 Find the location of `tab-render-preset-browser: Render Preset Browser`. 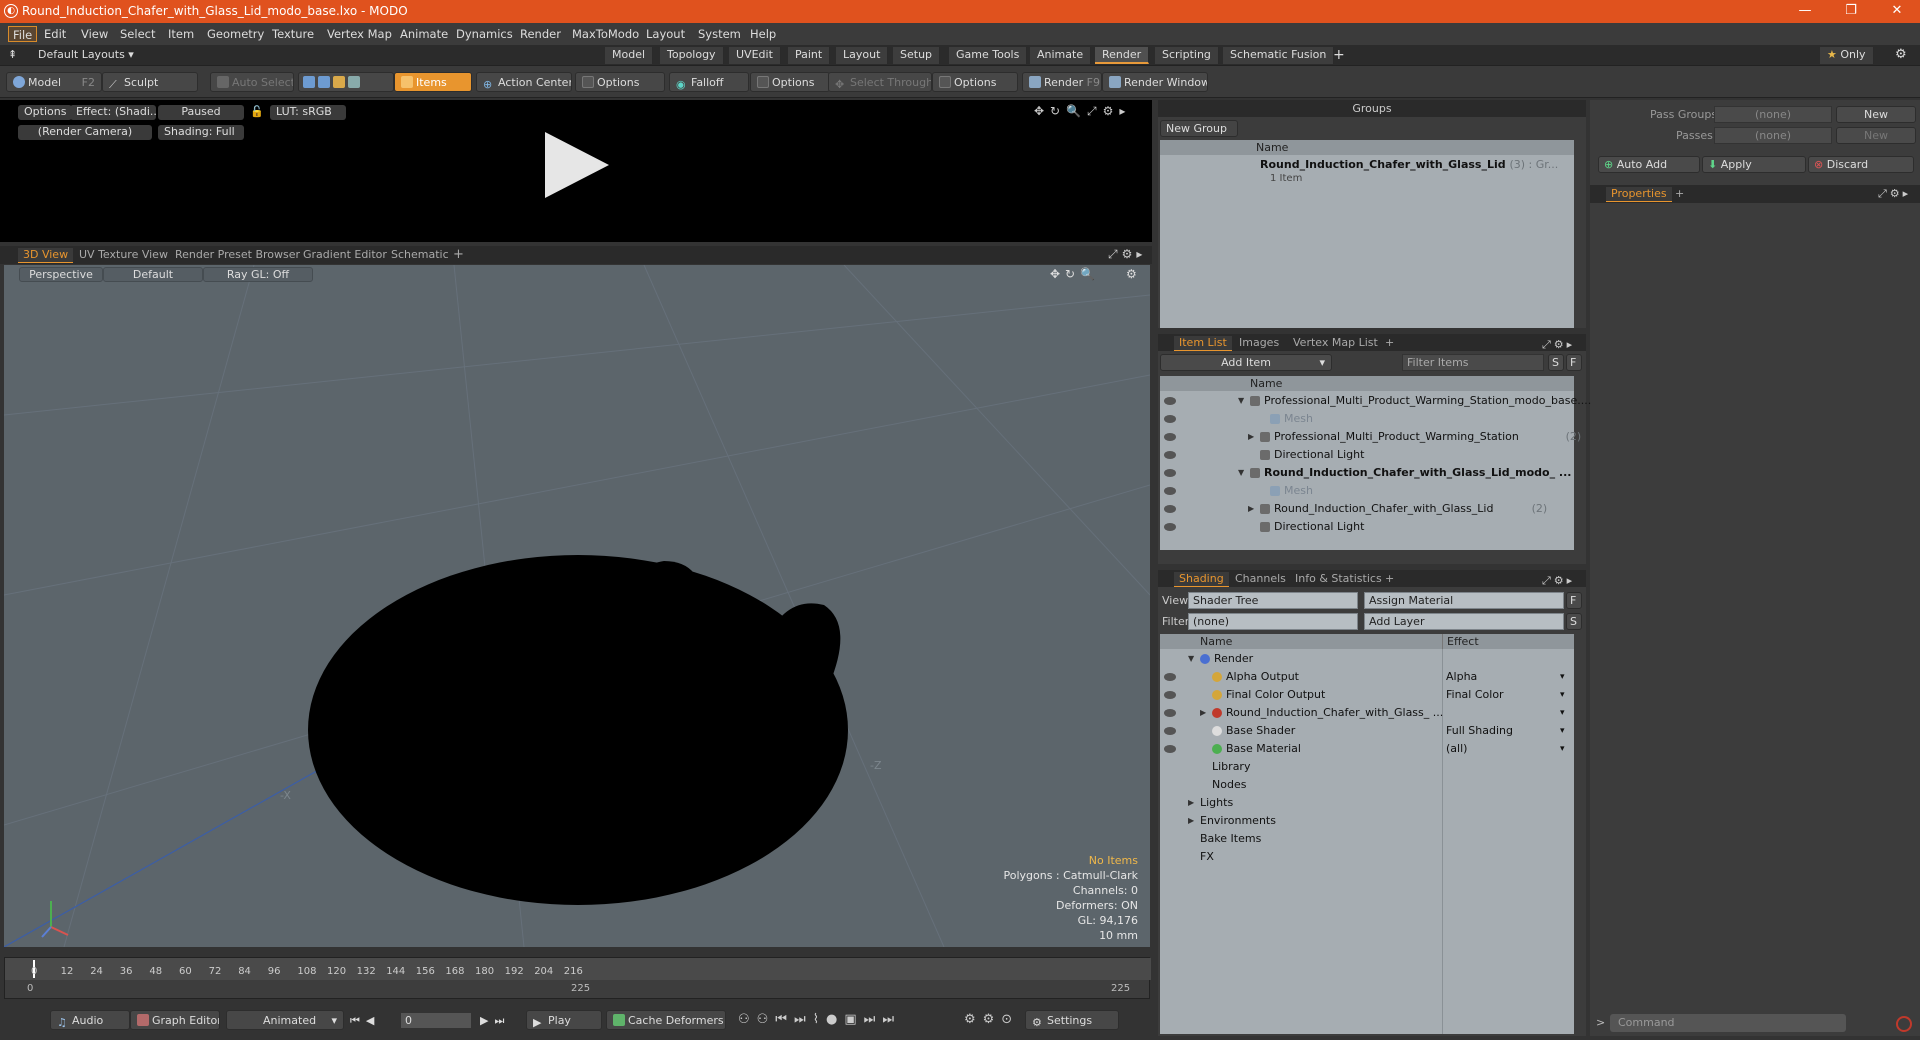

tab-render-preset-browser: Render Preset Browser is located at coordinates (237, 255).